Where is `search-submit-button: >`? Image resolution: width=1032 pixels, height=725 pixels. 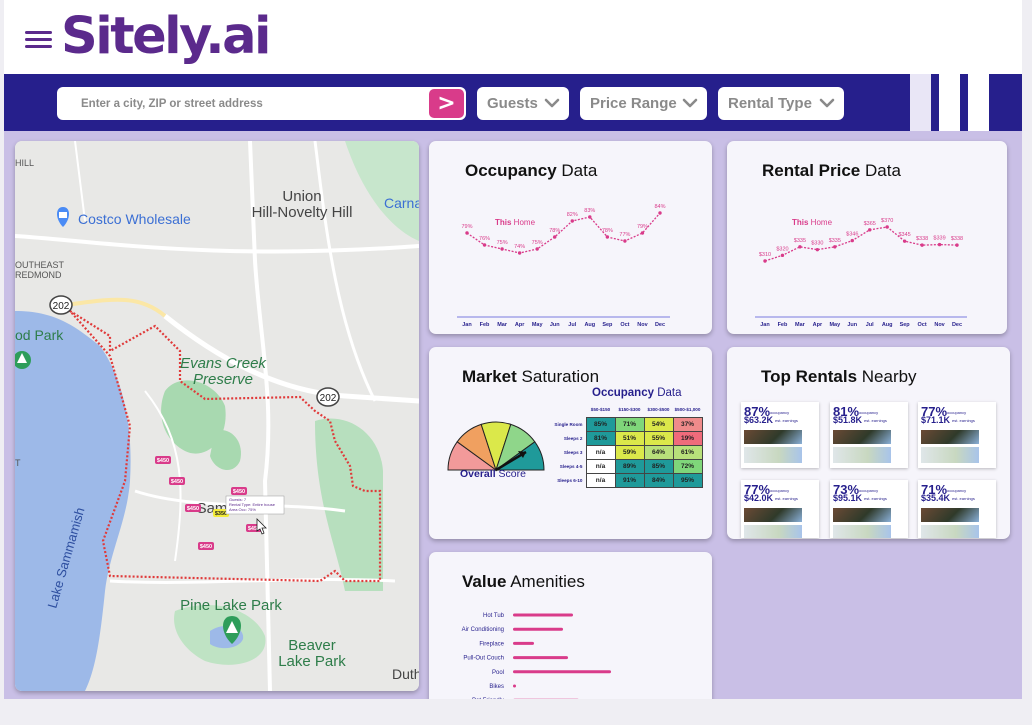
search-submit-button: > is located at coordinates (446, 103).